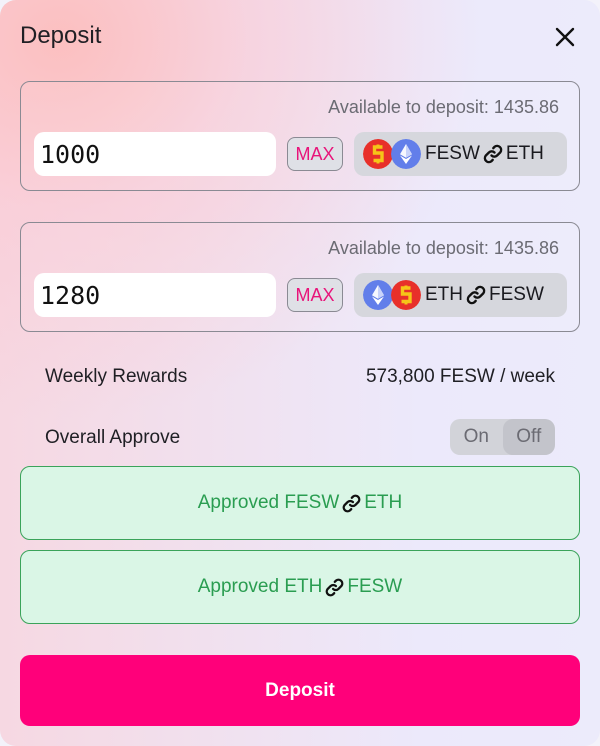  Describe the element at coordinates (375, 586) in the screenshot. I see `approved-button-token: FESW` at that location.